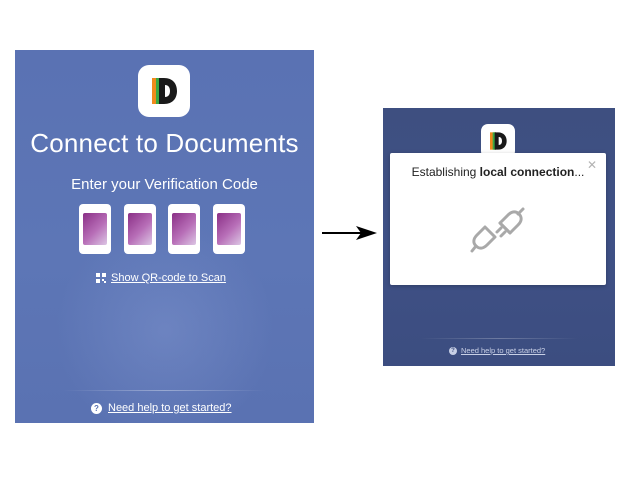  I want to click on verification-prompt: Enter your Verification Code, so click(164, 184).